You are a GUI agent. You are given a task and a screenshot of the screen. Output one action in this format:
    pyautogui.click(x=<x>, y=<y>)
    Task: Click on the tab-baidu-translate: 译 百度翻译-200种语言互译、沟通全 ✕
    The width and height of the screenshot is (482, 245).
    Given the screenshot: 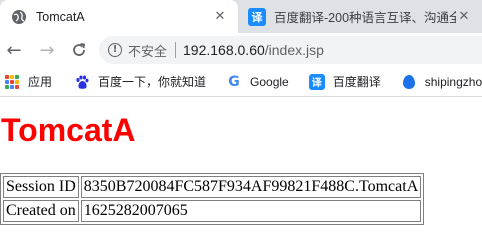 What is the action you would take?
    pyautogui.click(x=360, y=16)
    